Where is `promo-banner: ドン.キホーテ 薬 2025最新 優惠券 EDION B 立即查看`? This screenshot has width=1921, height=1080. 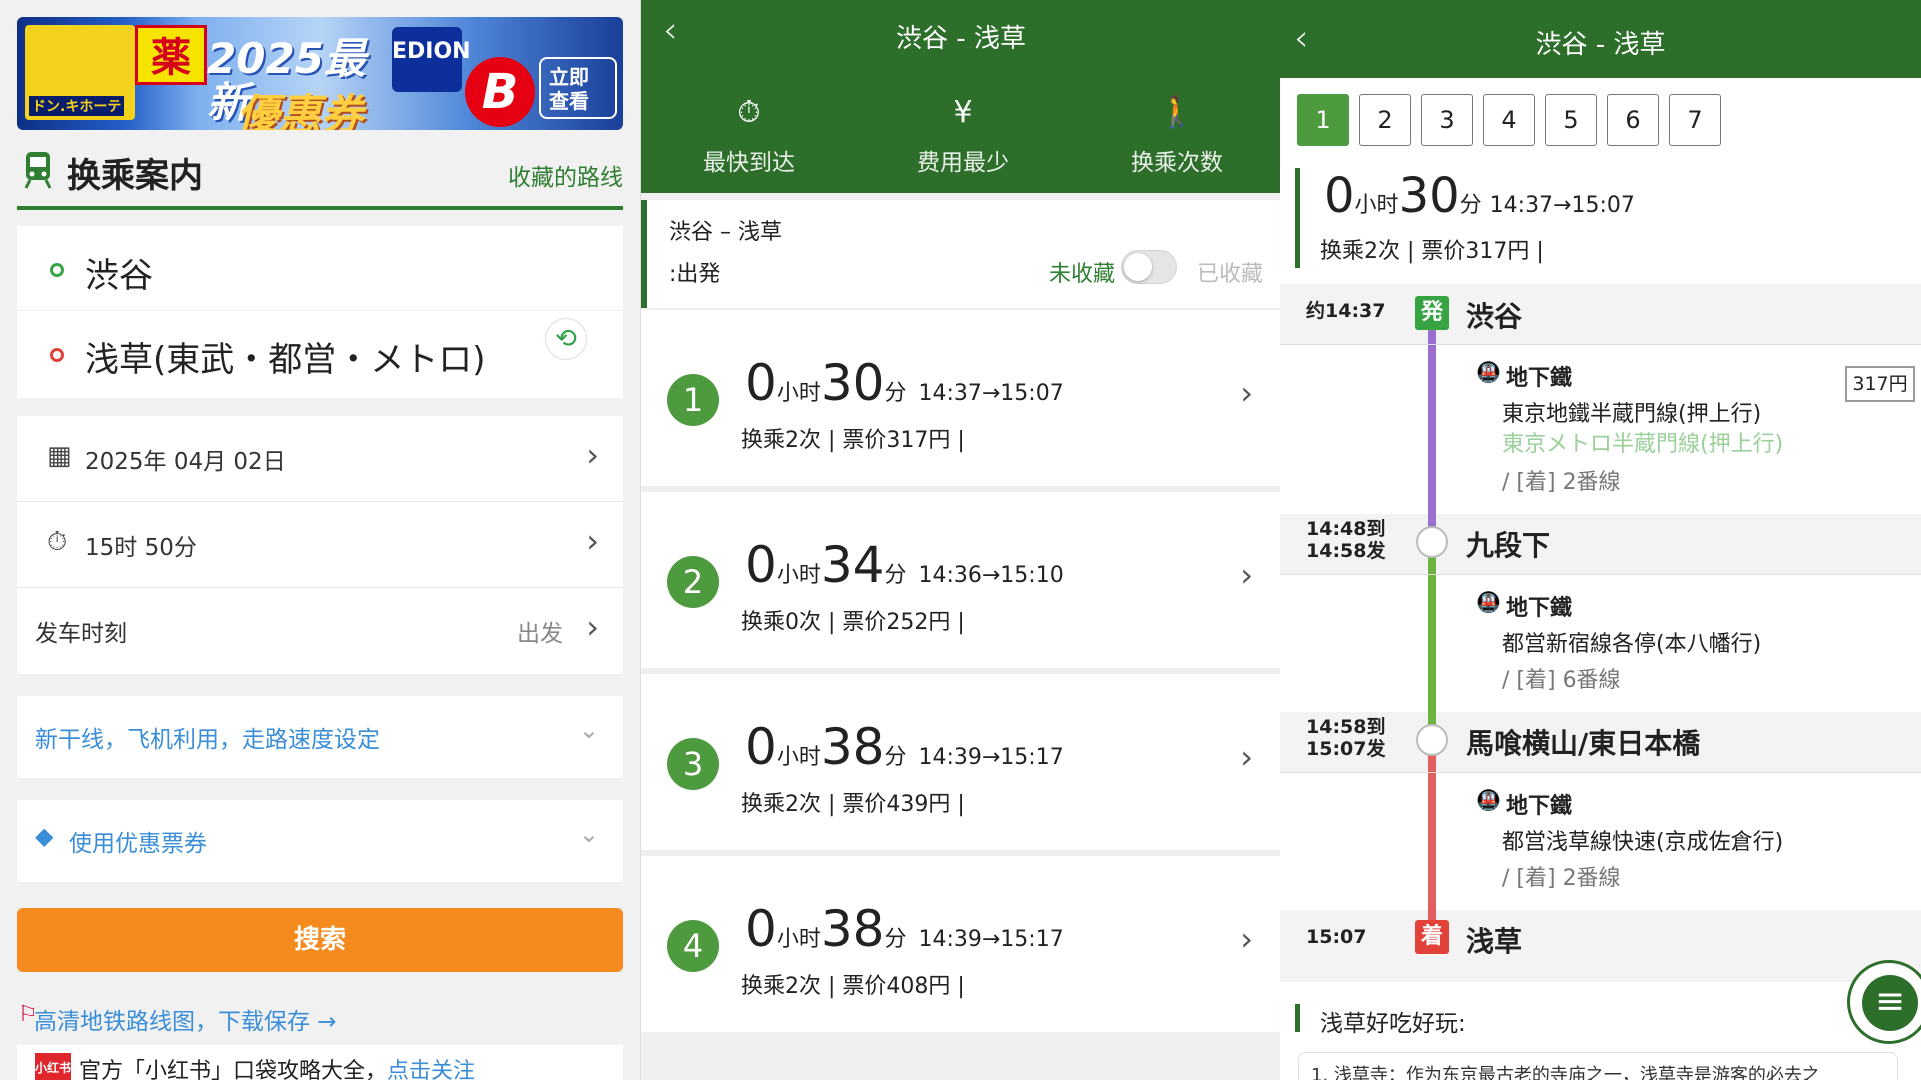
promo-banner: ドン.キホーテ 薬 2025最新 優惠券 EDION B 立即查看 is located at coordinates (320, 73).